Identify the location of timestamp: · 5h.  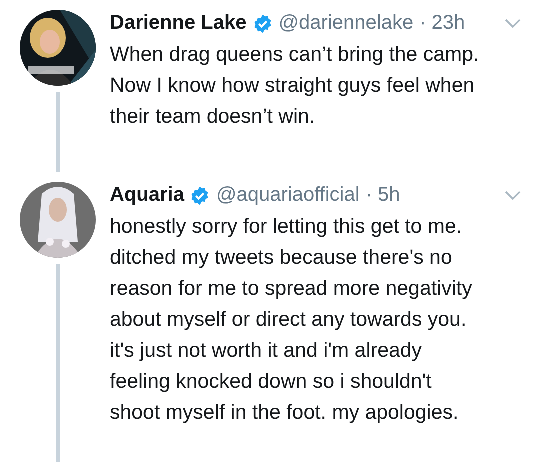
(383, 195).